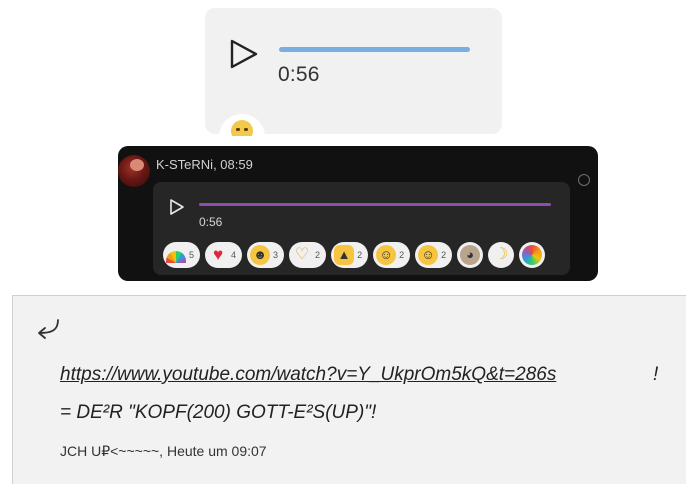 Image resolution: width=686 pixels, height=484 pixels. I want to click on sun-emoji-icon, so click(242, 128).